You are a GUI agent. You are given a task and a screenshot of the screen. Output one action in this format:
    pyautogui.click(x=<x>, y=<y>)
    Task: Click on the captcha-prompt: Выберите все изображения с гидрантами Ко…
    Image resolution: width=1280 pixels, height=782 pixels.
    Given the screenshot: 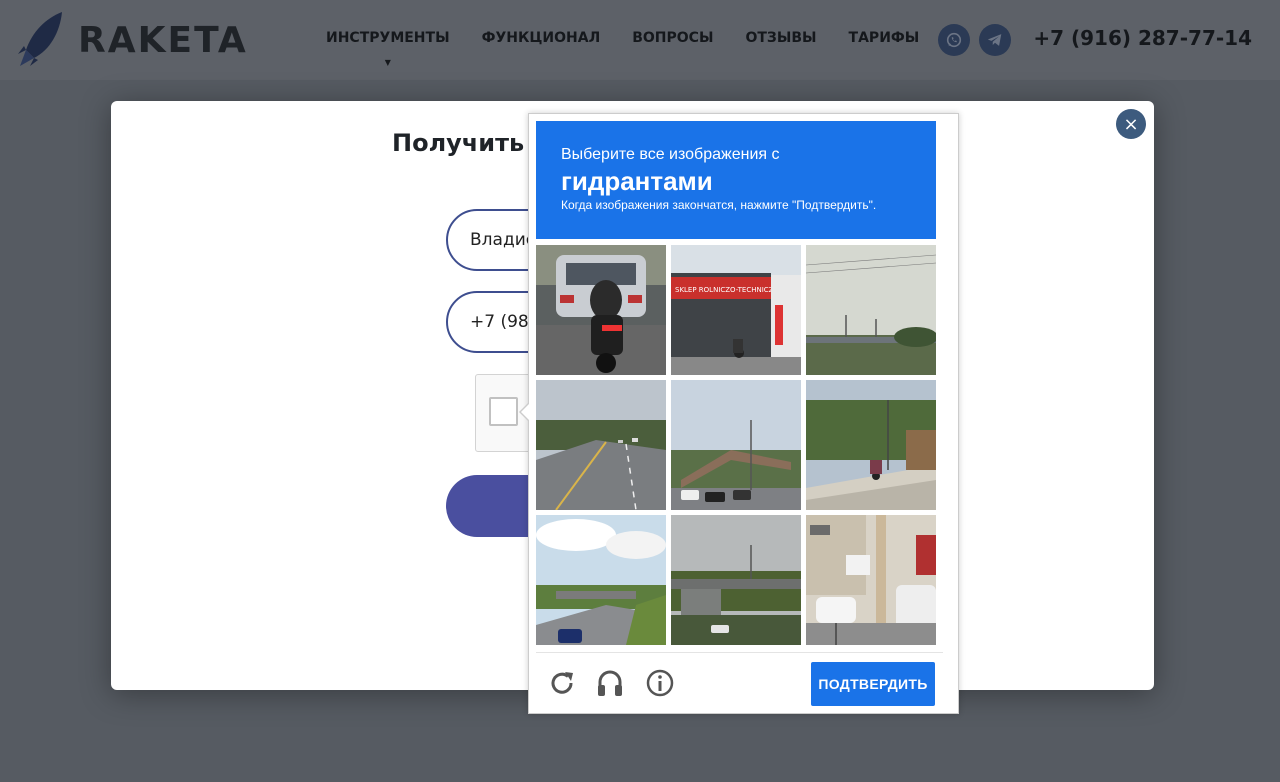 What is the action you would take?
    pyautogui.click(x=736, y=180)
    